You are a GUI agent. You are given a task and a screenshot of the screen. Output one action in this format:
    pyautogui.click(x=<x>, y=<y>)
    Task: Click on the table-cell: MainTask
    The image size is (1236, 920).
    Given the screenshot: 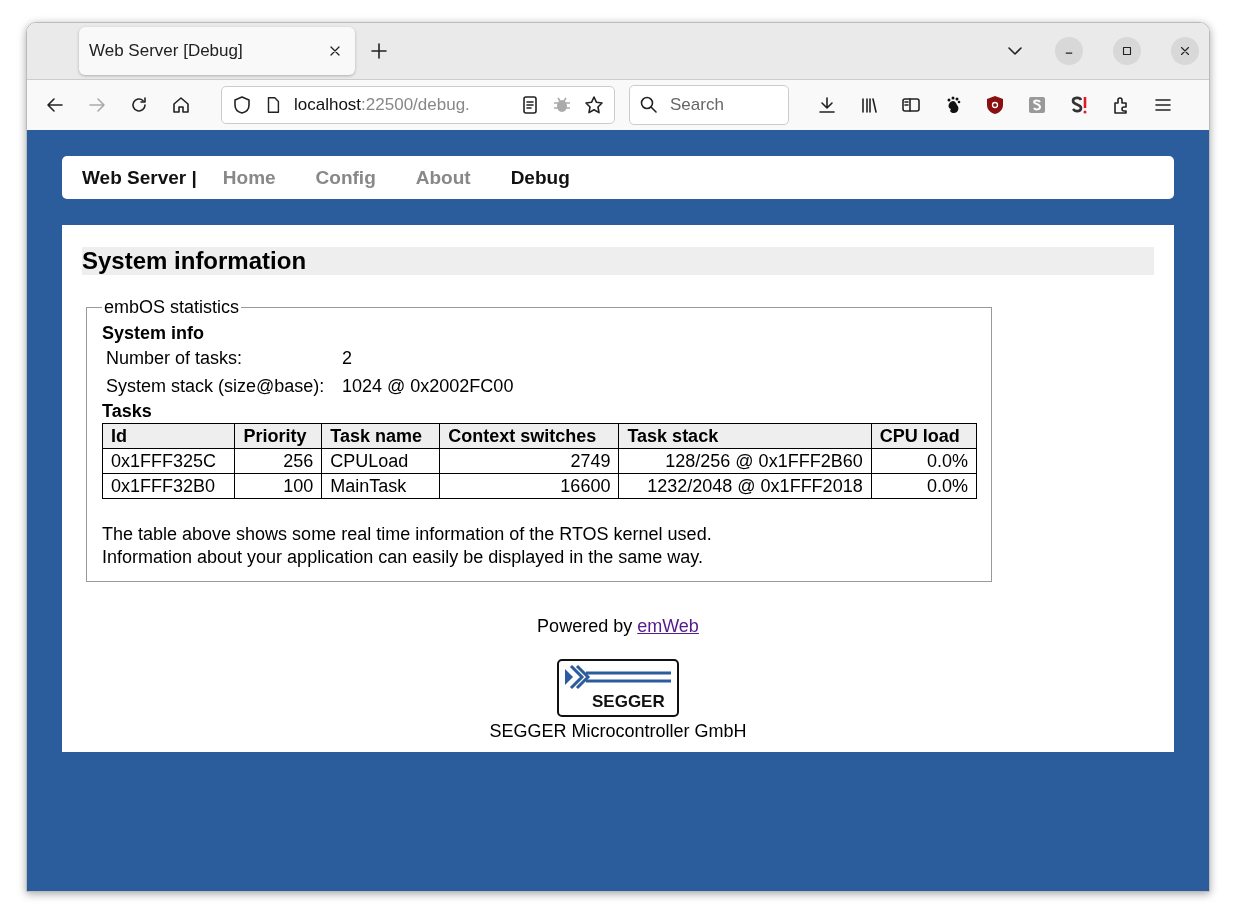 What is the action you would take?
    pyautogui.click(x=380, y=486)
    